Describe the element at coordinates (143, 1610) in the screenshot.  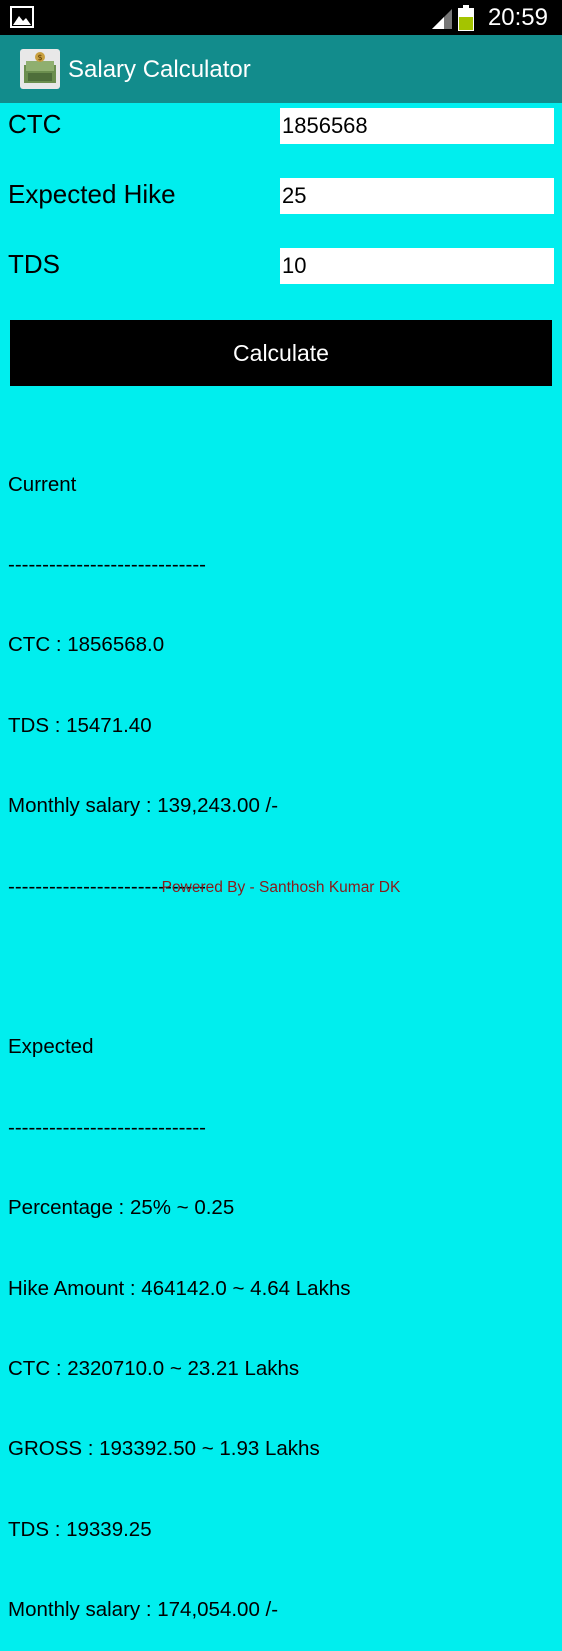
I see `expected-monthly-salary: Monthly salary : 174,054.00 /-` at that location.